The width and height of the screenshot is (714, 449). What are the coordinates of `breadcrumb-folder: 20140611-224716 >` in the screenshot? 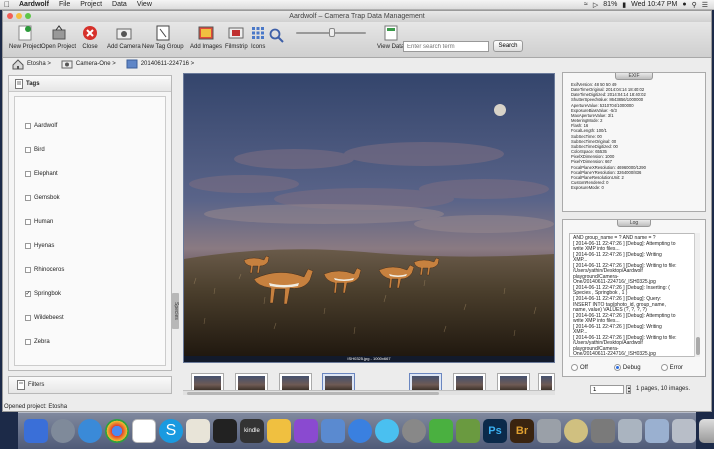 It's located at (160, 64).